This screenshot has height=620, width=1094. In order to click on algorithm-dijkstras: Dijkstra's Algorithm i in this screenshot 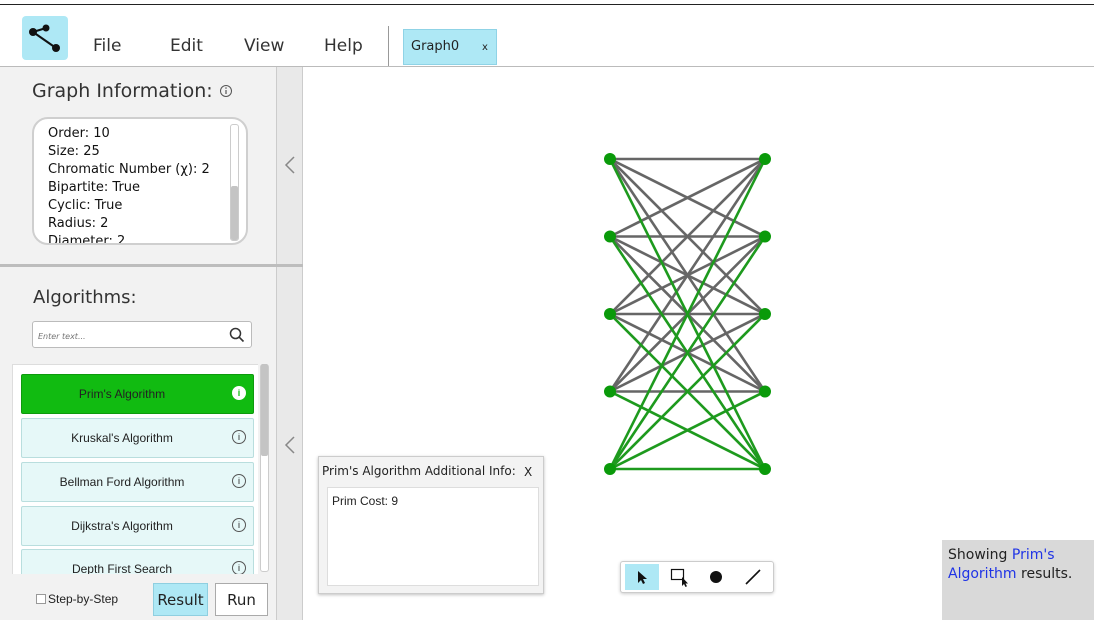, I will do `click(137, 526)`.